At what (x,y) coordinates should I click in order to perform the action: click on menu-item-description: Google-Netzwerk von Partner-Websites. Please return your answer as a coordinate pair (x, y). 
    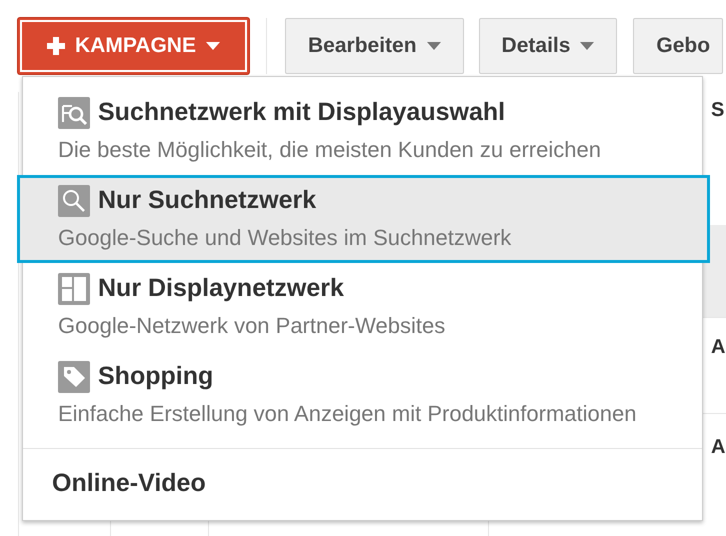
    Looking at the image, I should click on (252, 326).